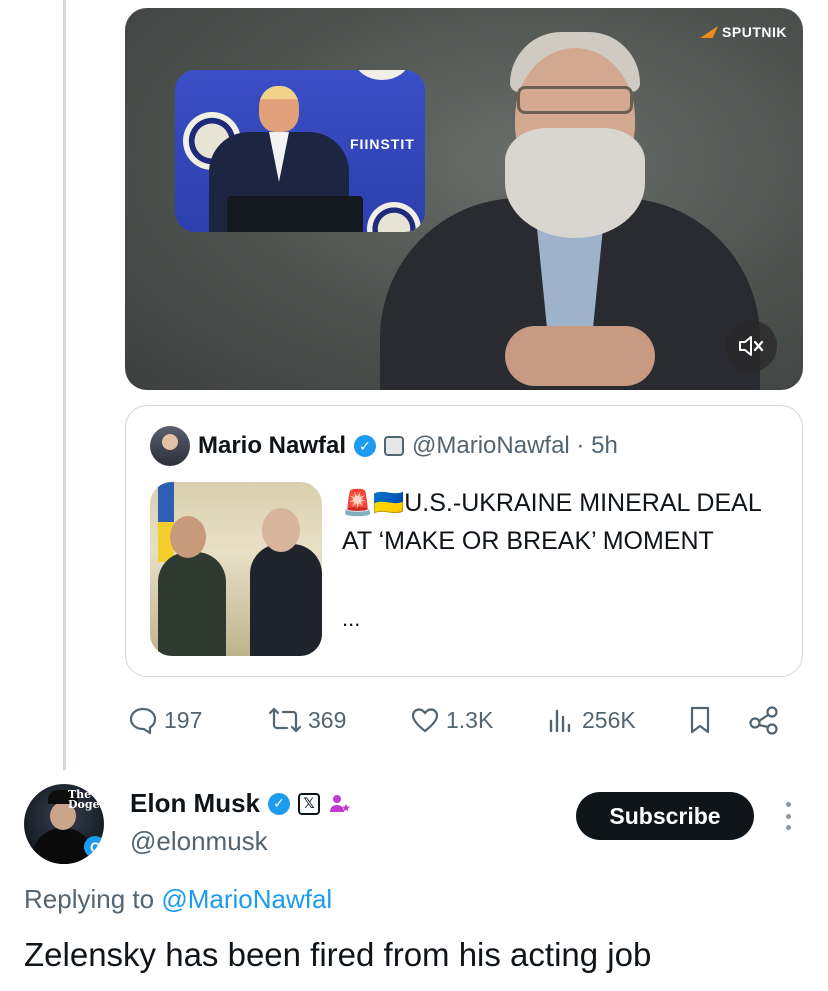 The image size is (828, 991). I want to click on reply-icon, so click(143, 721).